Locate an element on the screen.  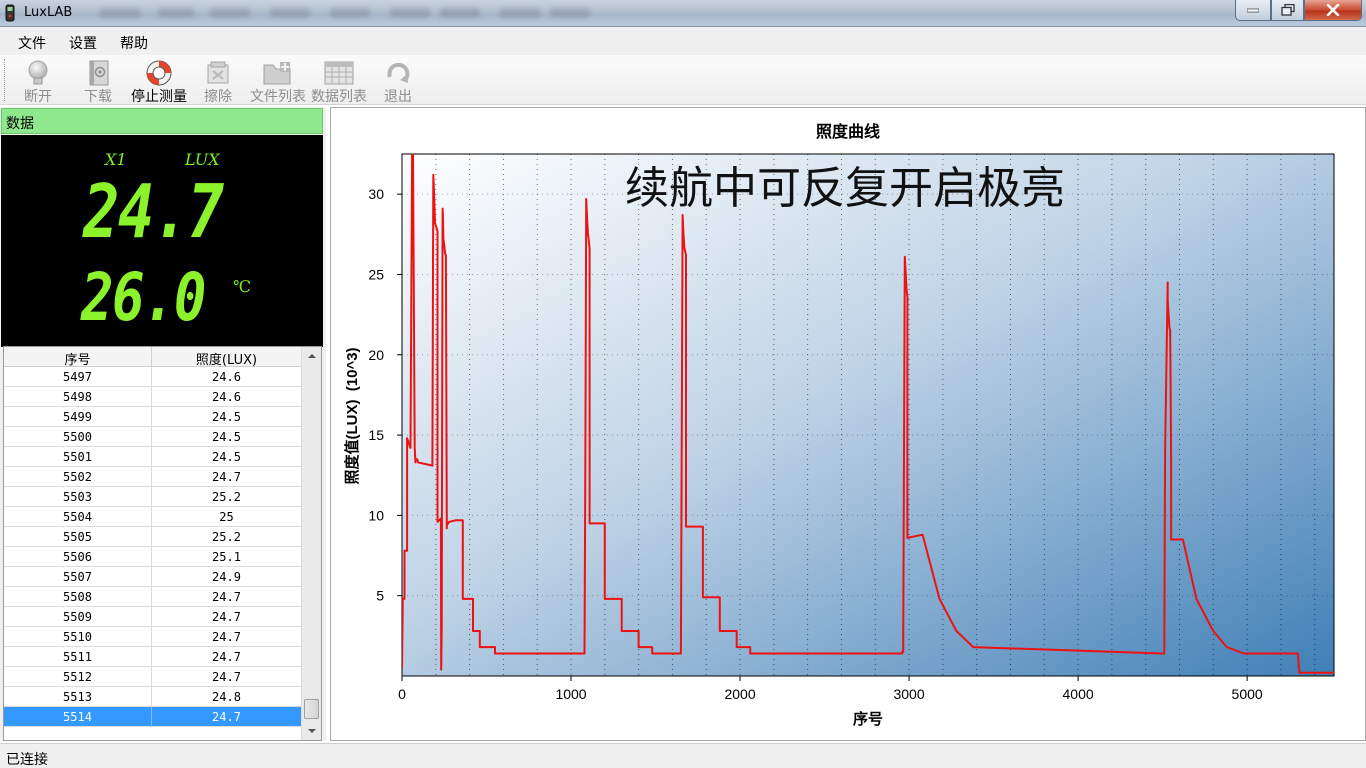
table-row: 5497 24.6 is located at coordinates (152, 377).